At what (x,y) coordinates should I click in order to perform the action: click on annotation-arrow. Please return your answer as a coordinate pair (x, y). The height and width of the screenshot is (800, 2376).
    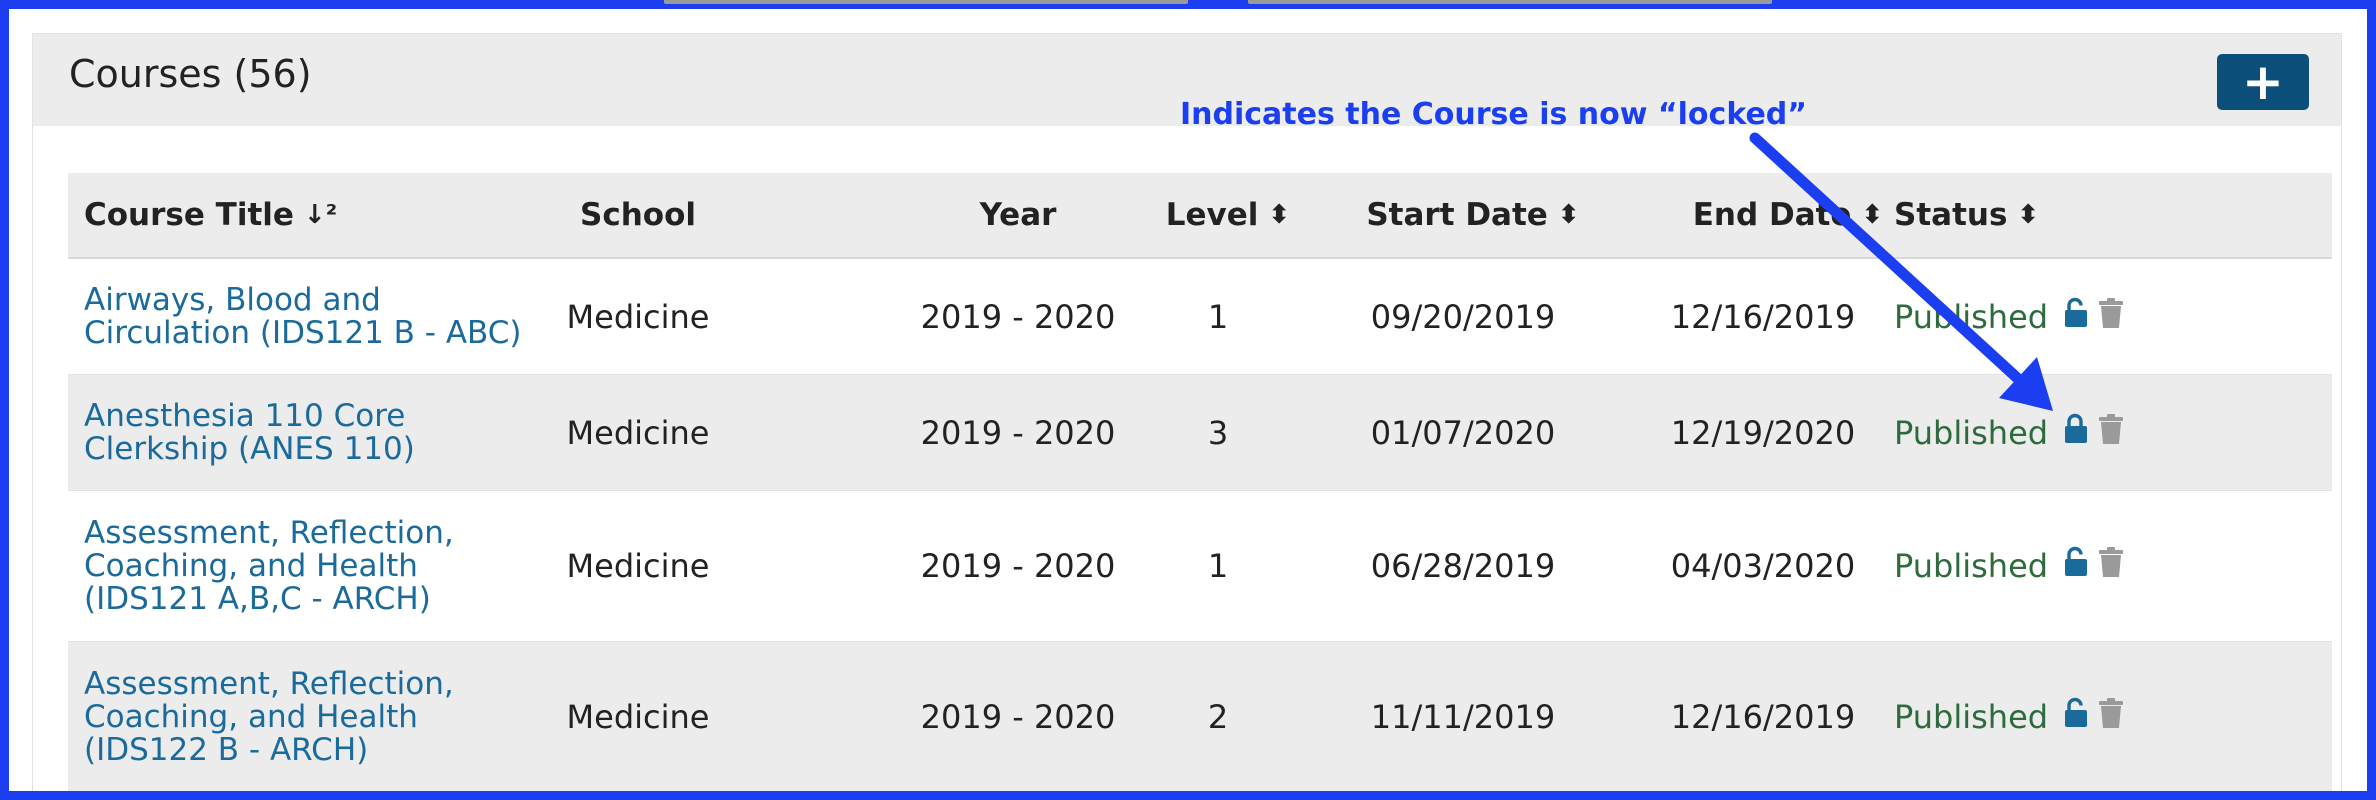
    Looking at the image, I should click on (1901, 271).